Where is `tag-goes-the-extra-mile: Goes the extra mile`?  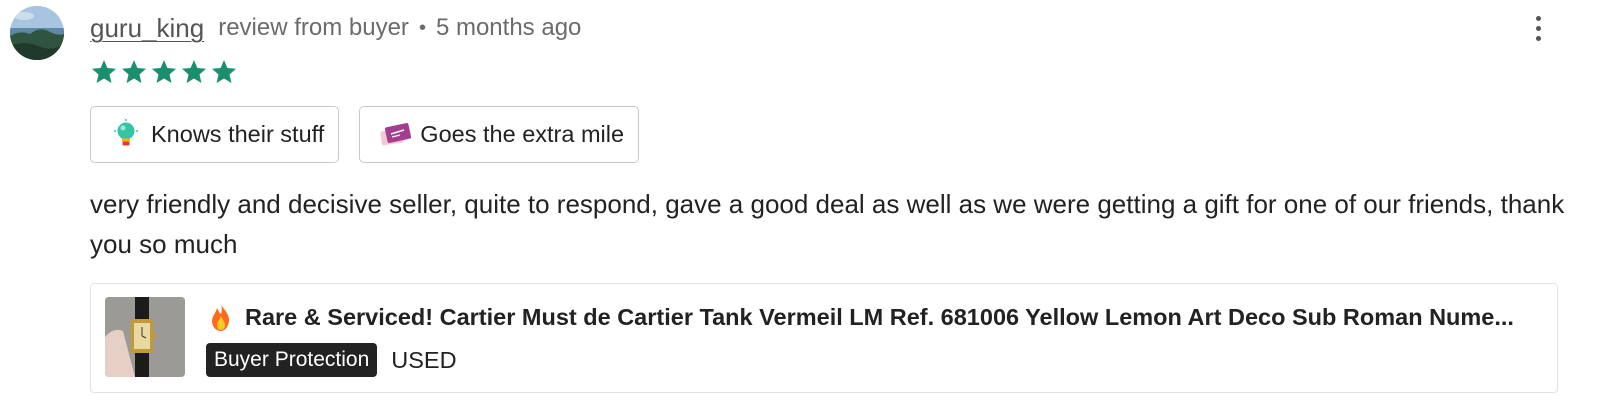
tag-goes-the-extra-mile: Goes the extra mile is located at coordinates (499, 134).